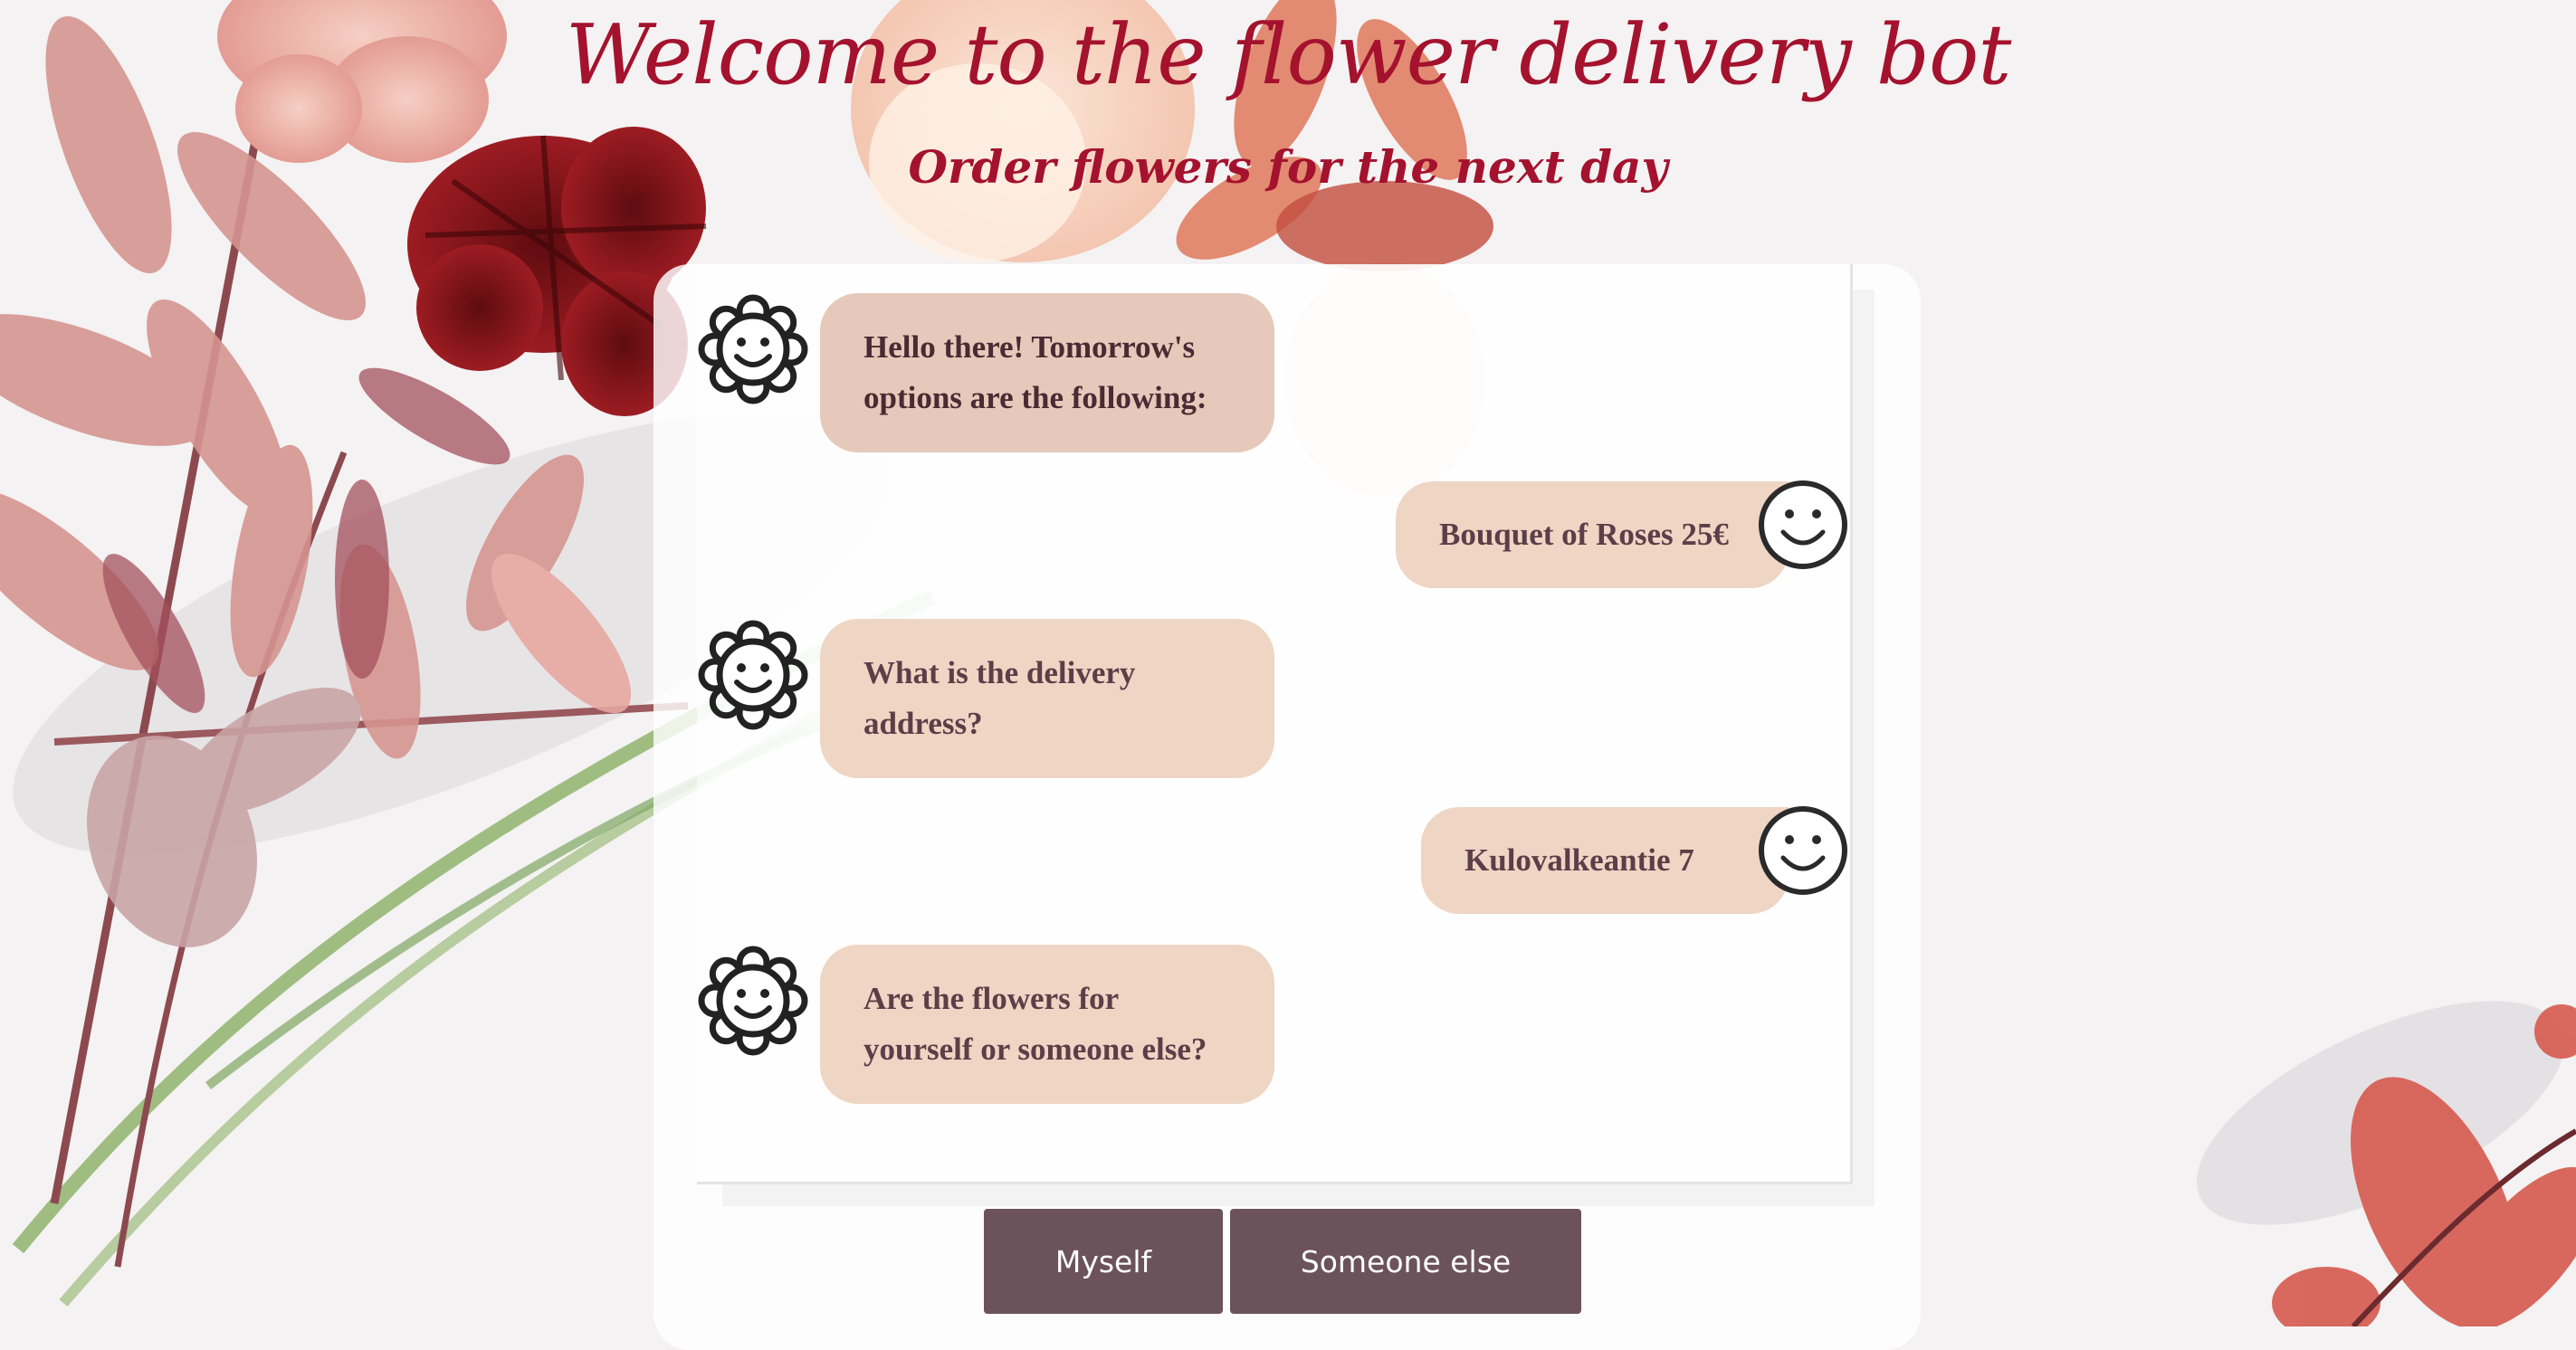 This screenshot has width=2576, height=1350. I want to click on user-message: Kulovalkeantie 7, so click(1605, 861).